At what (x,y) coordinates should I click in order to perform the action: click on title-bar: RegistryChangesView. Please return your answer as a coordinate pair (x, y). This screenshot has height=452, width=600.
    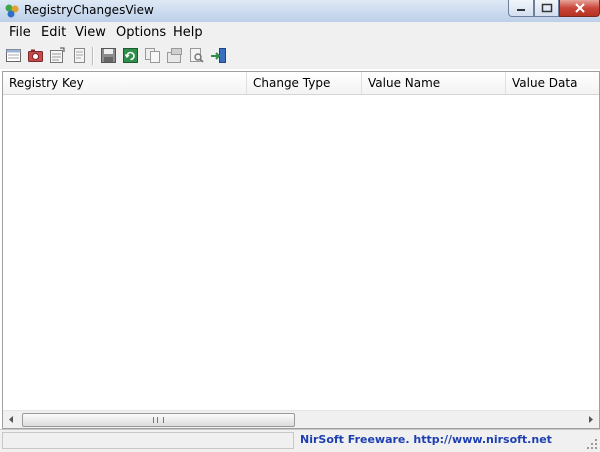
    Looking at the image, I should click on (300, 11).